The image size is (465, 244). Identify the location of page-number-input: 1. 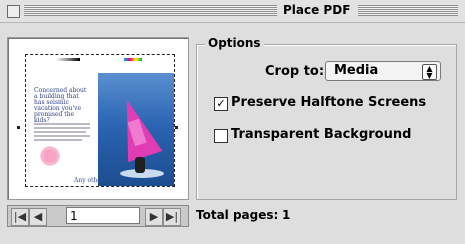
(103, 215).